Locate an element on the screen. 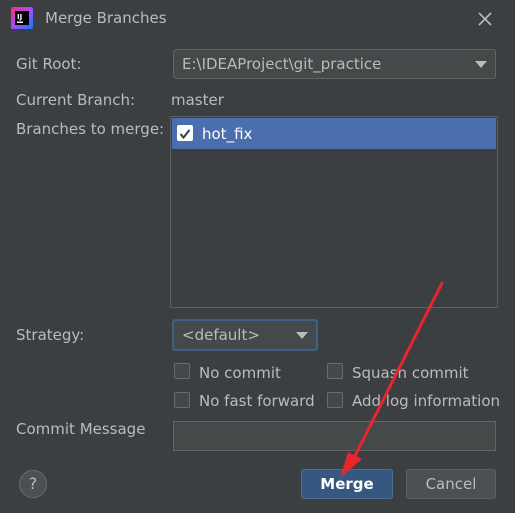 The image size is (515, 513). git-root-value: E:\IDEAProject\git_practice is located at coordinates (282, 64).